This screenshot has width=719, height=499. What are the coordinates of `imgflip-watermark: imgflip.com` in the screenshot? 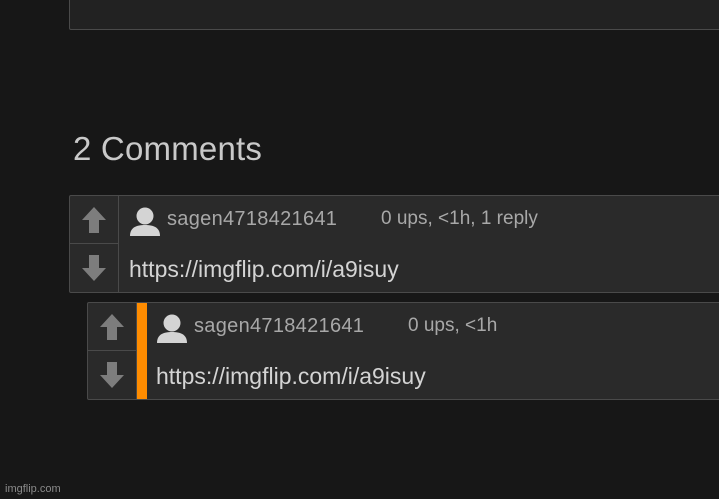 It's located at (33, 489).